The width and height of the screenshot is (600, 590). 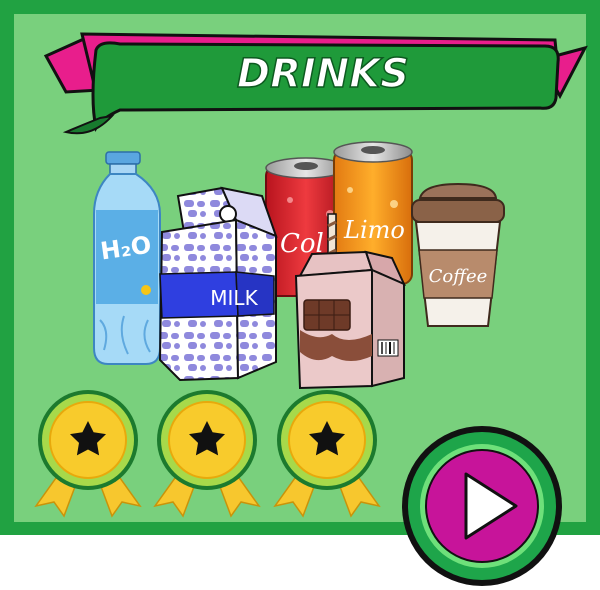 I want to click on lemon-label: Limo, so click(x=374, y=230).